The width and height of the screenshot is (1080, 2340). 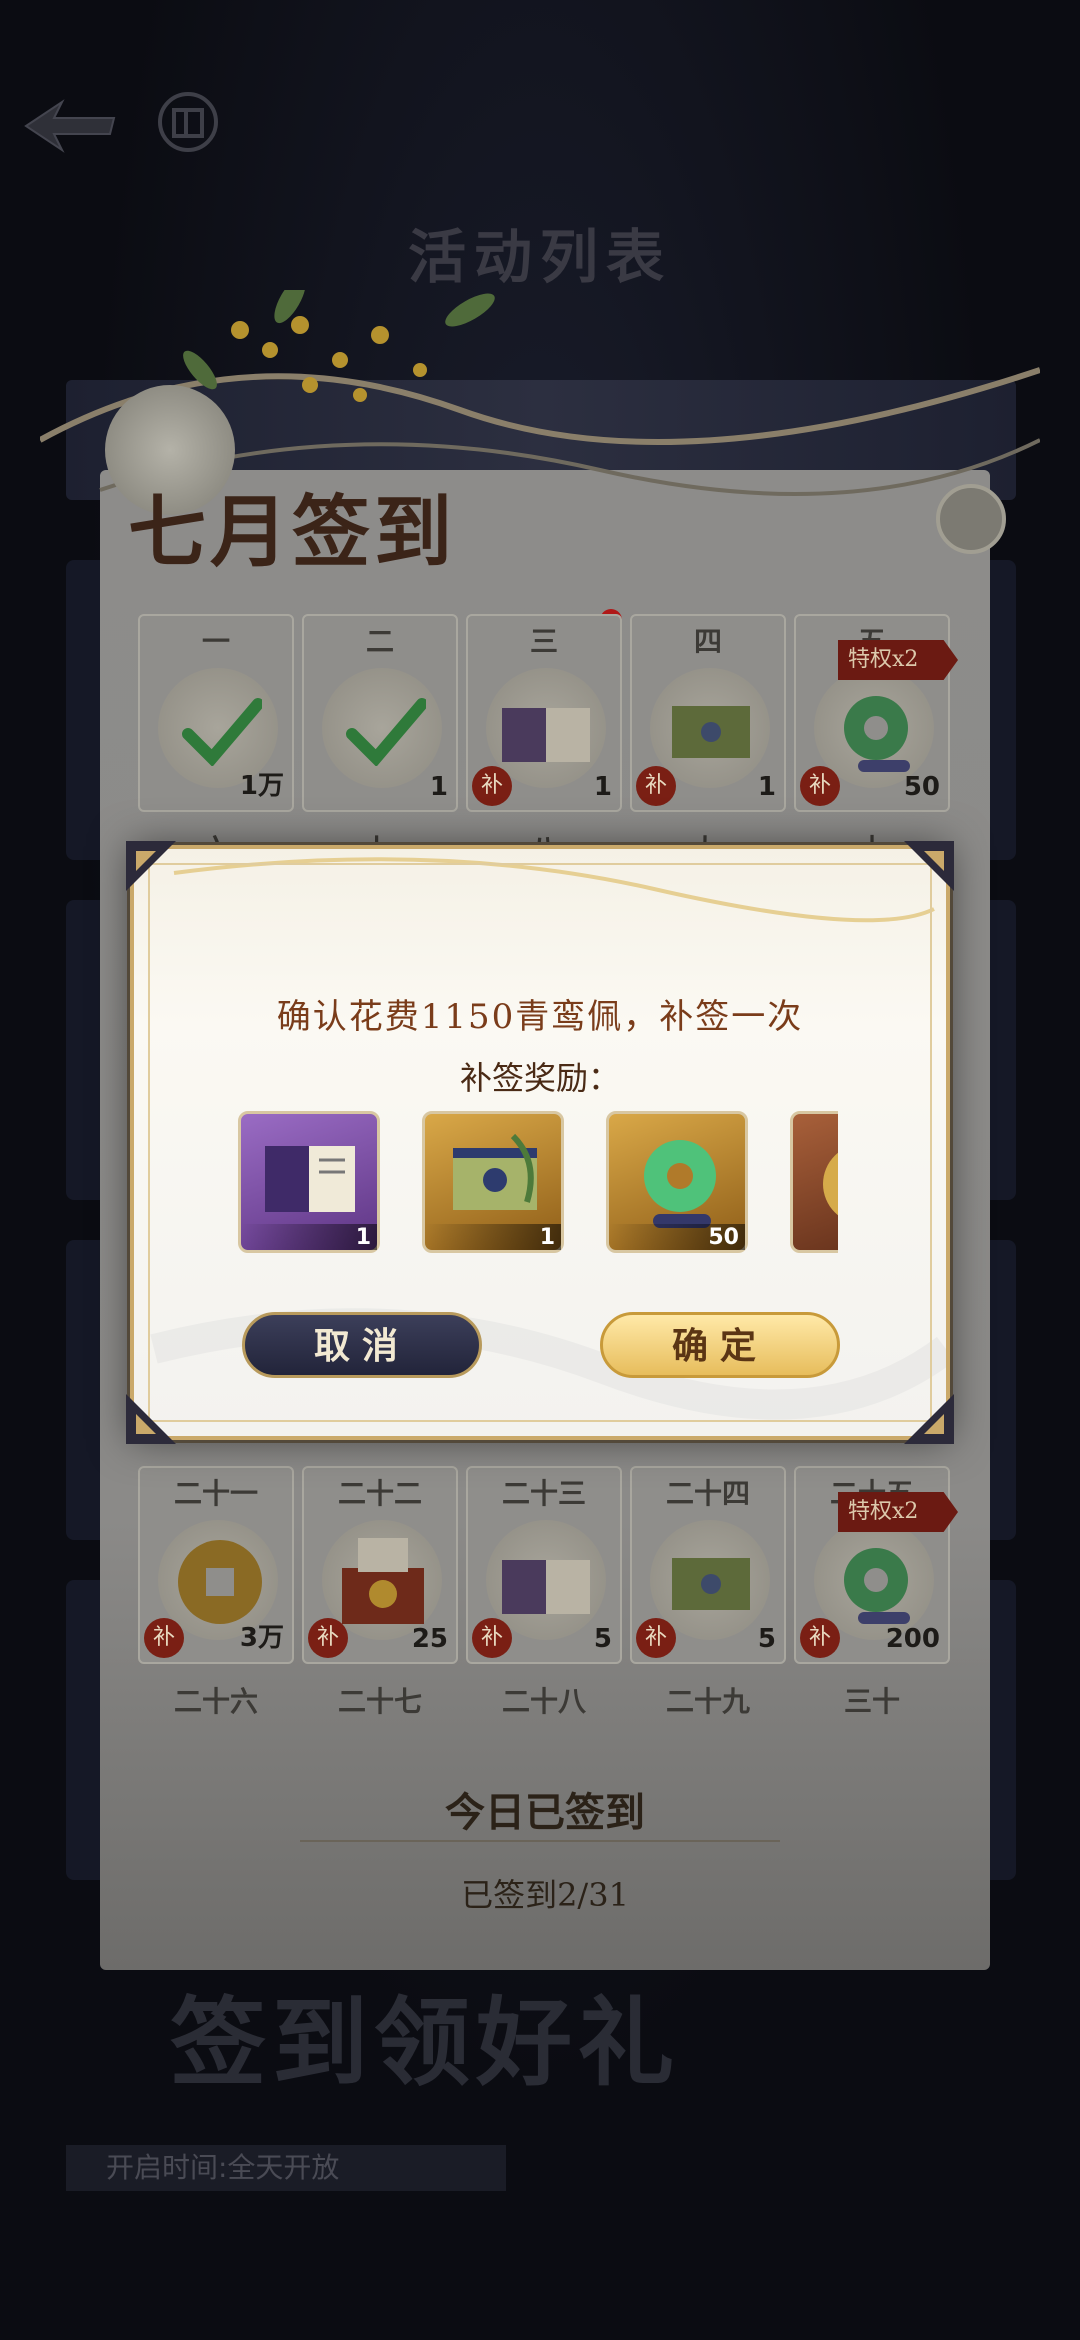 I want to click on reward-label: 补签奖励：, so click(x=539, y=1078).